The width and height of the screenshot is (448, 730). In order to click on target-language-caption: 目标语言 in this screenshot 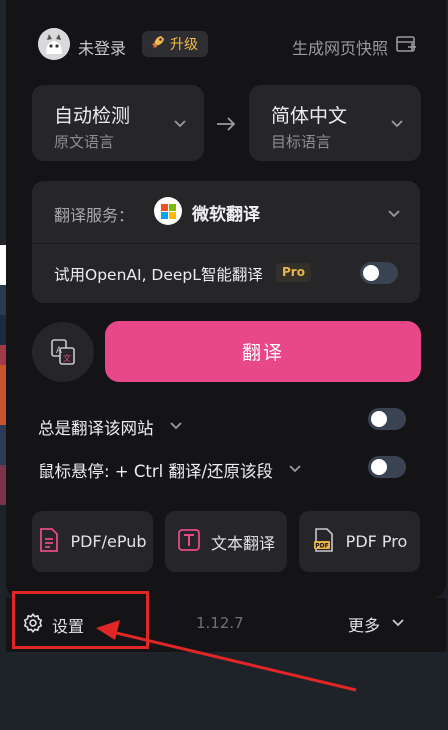, I will do `click(301, 142)`.